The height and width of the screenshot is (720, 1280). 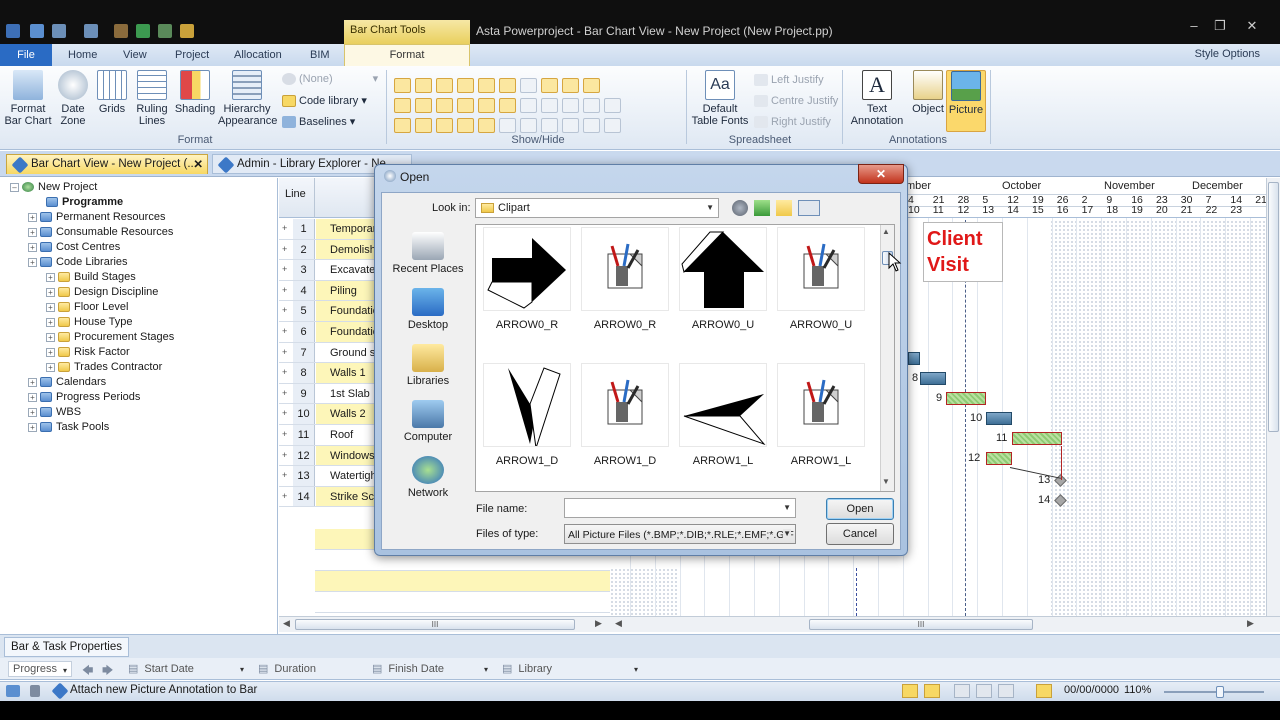 What do you see at coordinates (598, 623) in the screenshot?
I see `scroll-right-icon: ▶` at bounding box center [598, 623].